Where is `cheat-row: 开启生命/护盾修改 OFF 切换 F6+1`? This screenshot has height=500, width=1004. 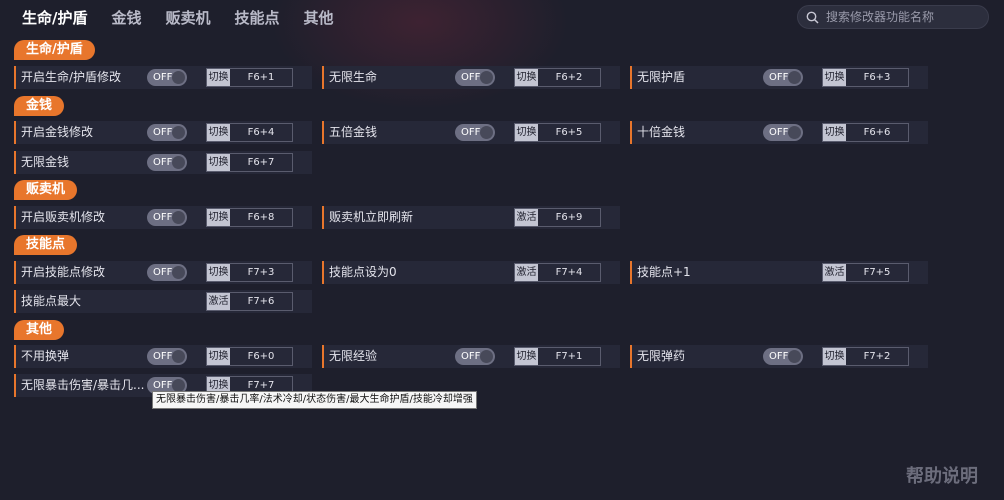
cheat-row: 开启生命/护盾修改 OFF 切换 F6+1 is located at coordinates (163, 77).